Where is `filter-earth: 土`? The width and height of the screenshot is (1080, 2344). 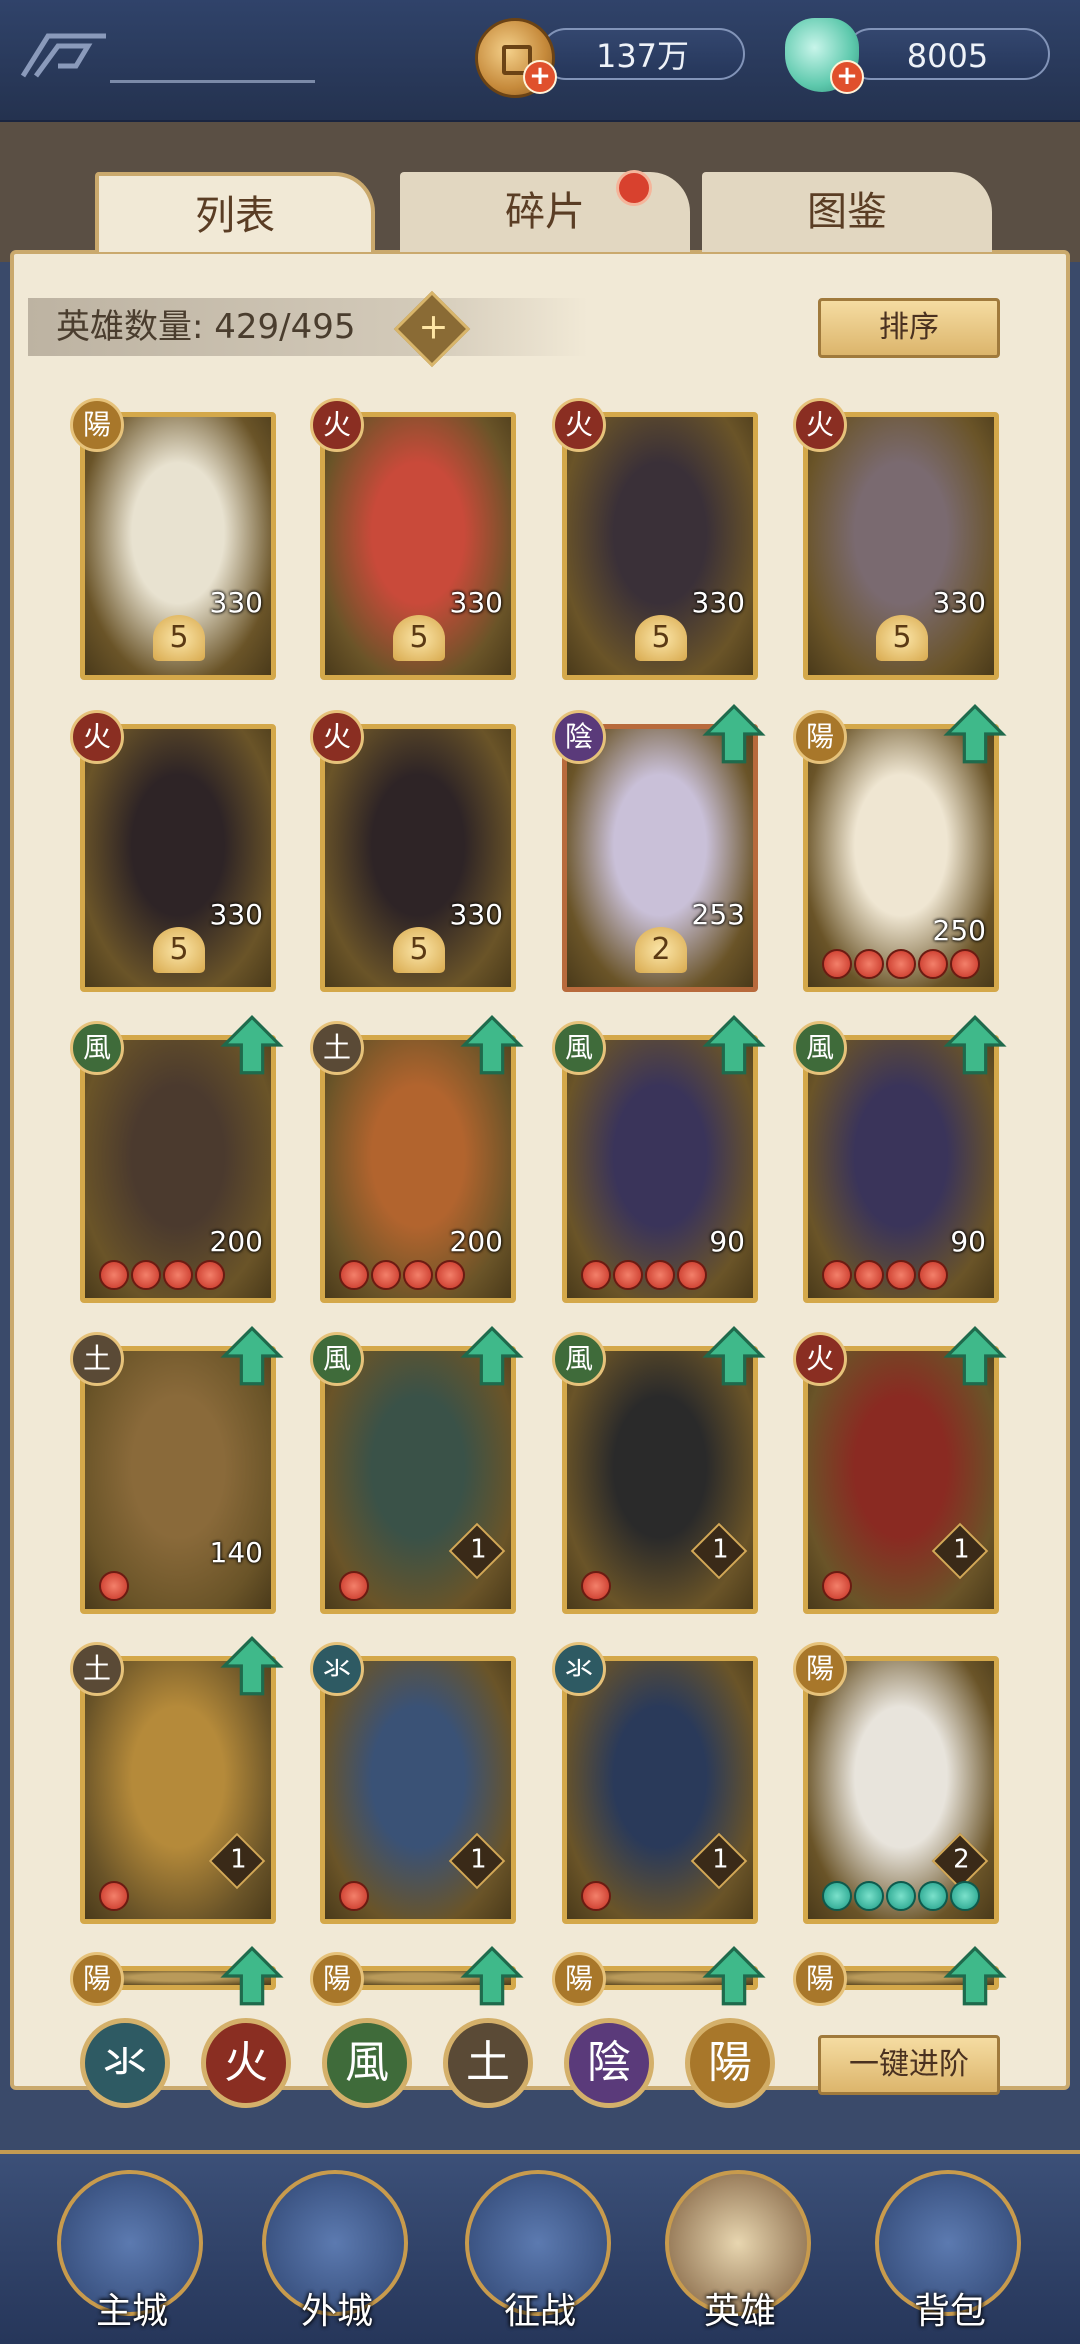
filter-earth: 土 is located at coordinates (488, 2063).